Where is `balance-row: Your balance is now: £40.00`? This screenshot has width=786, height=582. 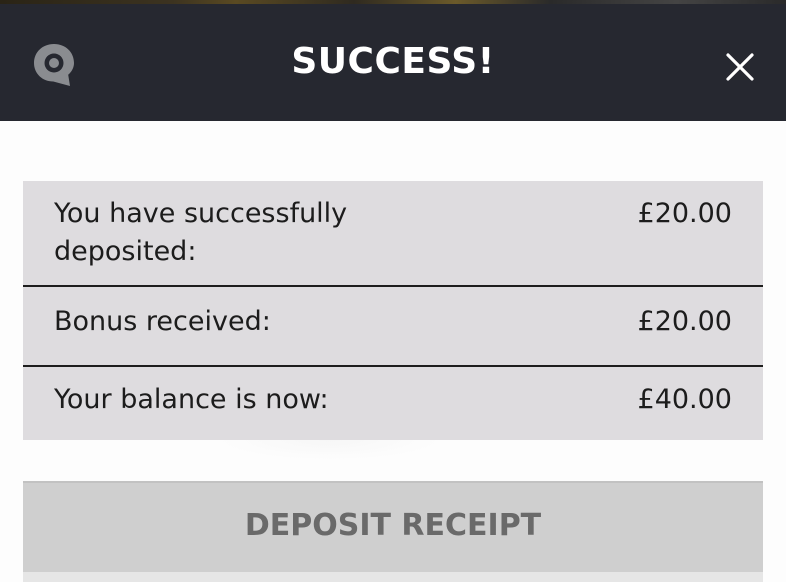
balance-row: Your balance is now: £40.00 is located at coordinates (393, 400).